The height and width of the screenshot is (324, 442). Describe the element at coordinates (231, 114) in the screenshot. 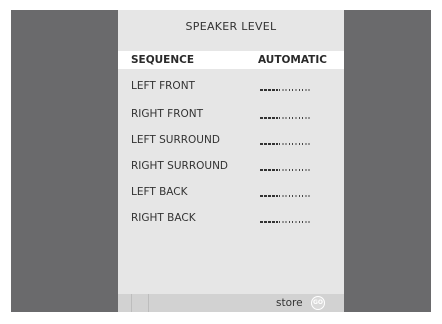

I see `menu-row-right-front: RIGHT FRONT` at that location.